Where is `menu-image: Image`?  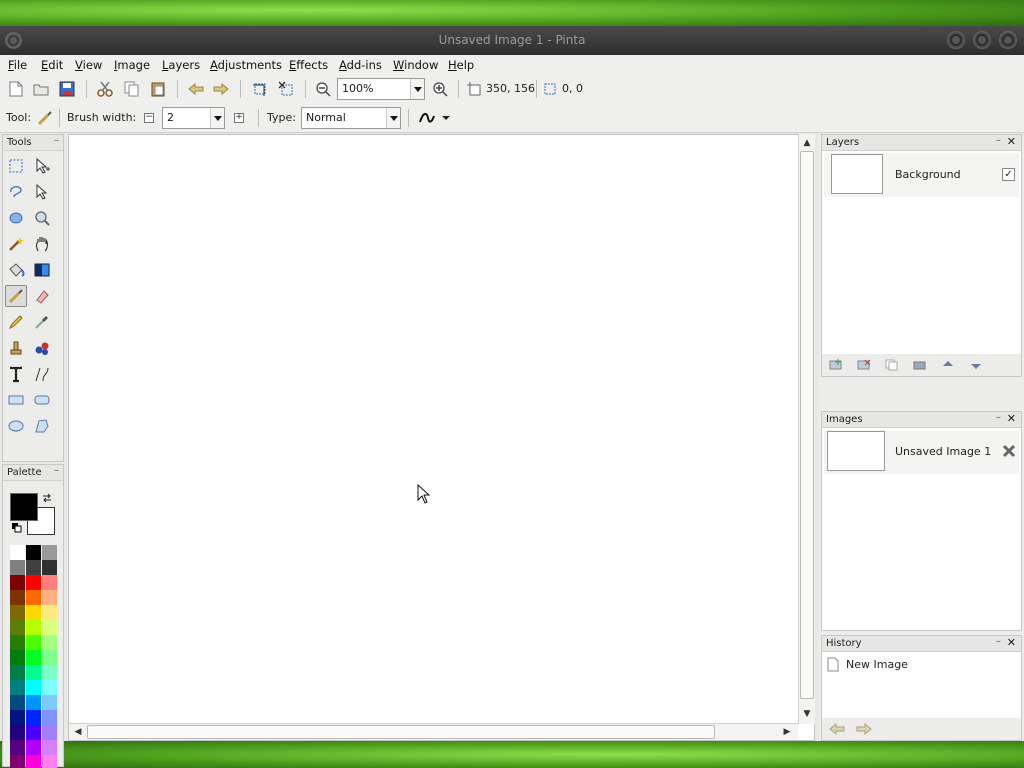
menu-image: Image is located at coordinates (132, 65).